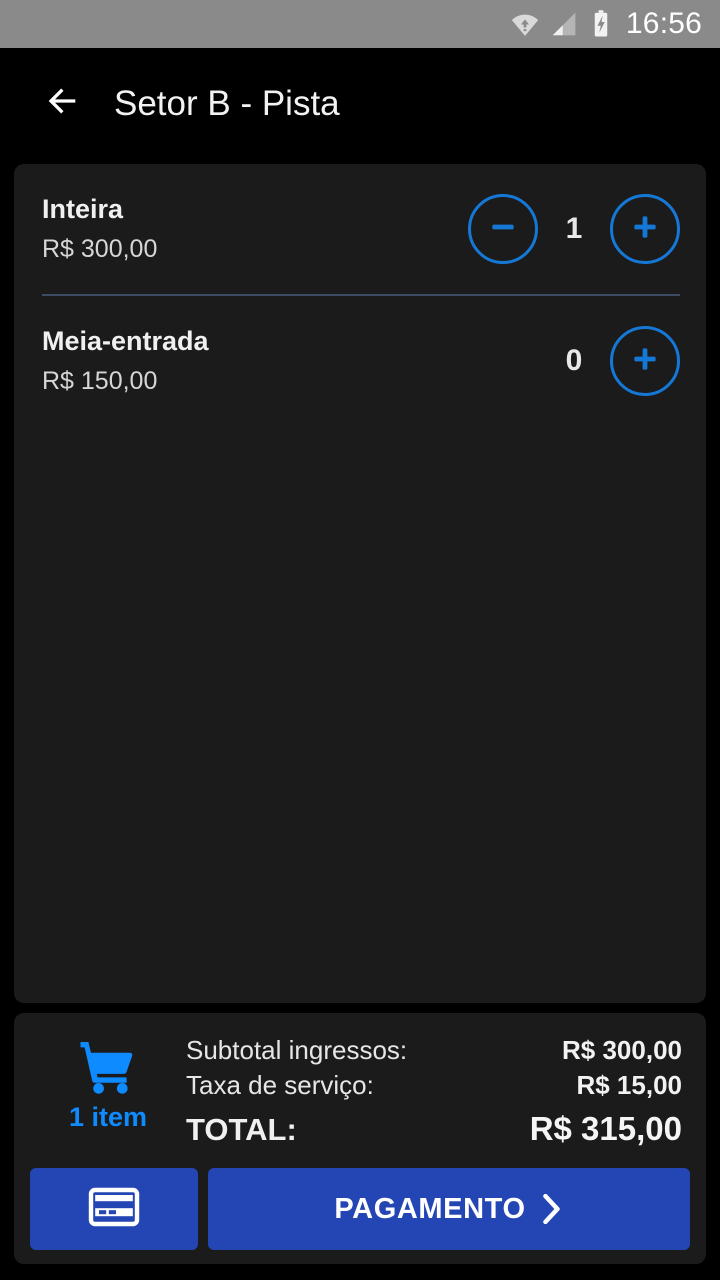  I want to click on quantity-value: 1, so click(574, 228).